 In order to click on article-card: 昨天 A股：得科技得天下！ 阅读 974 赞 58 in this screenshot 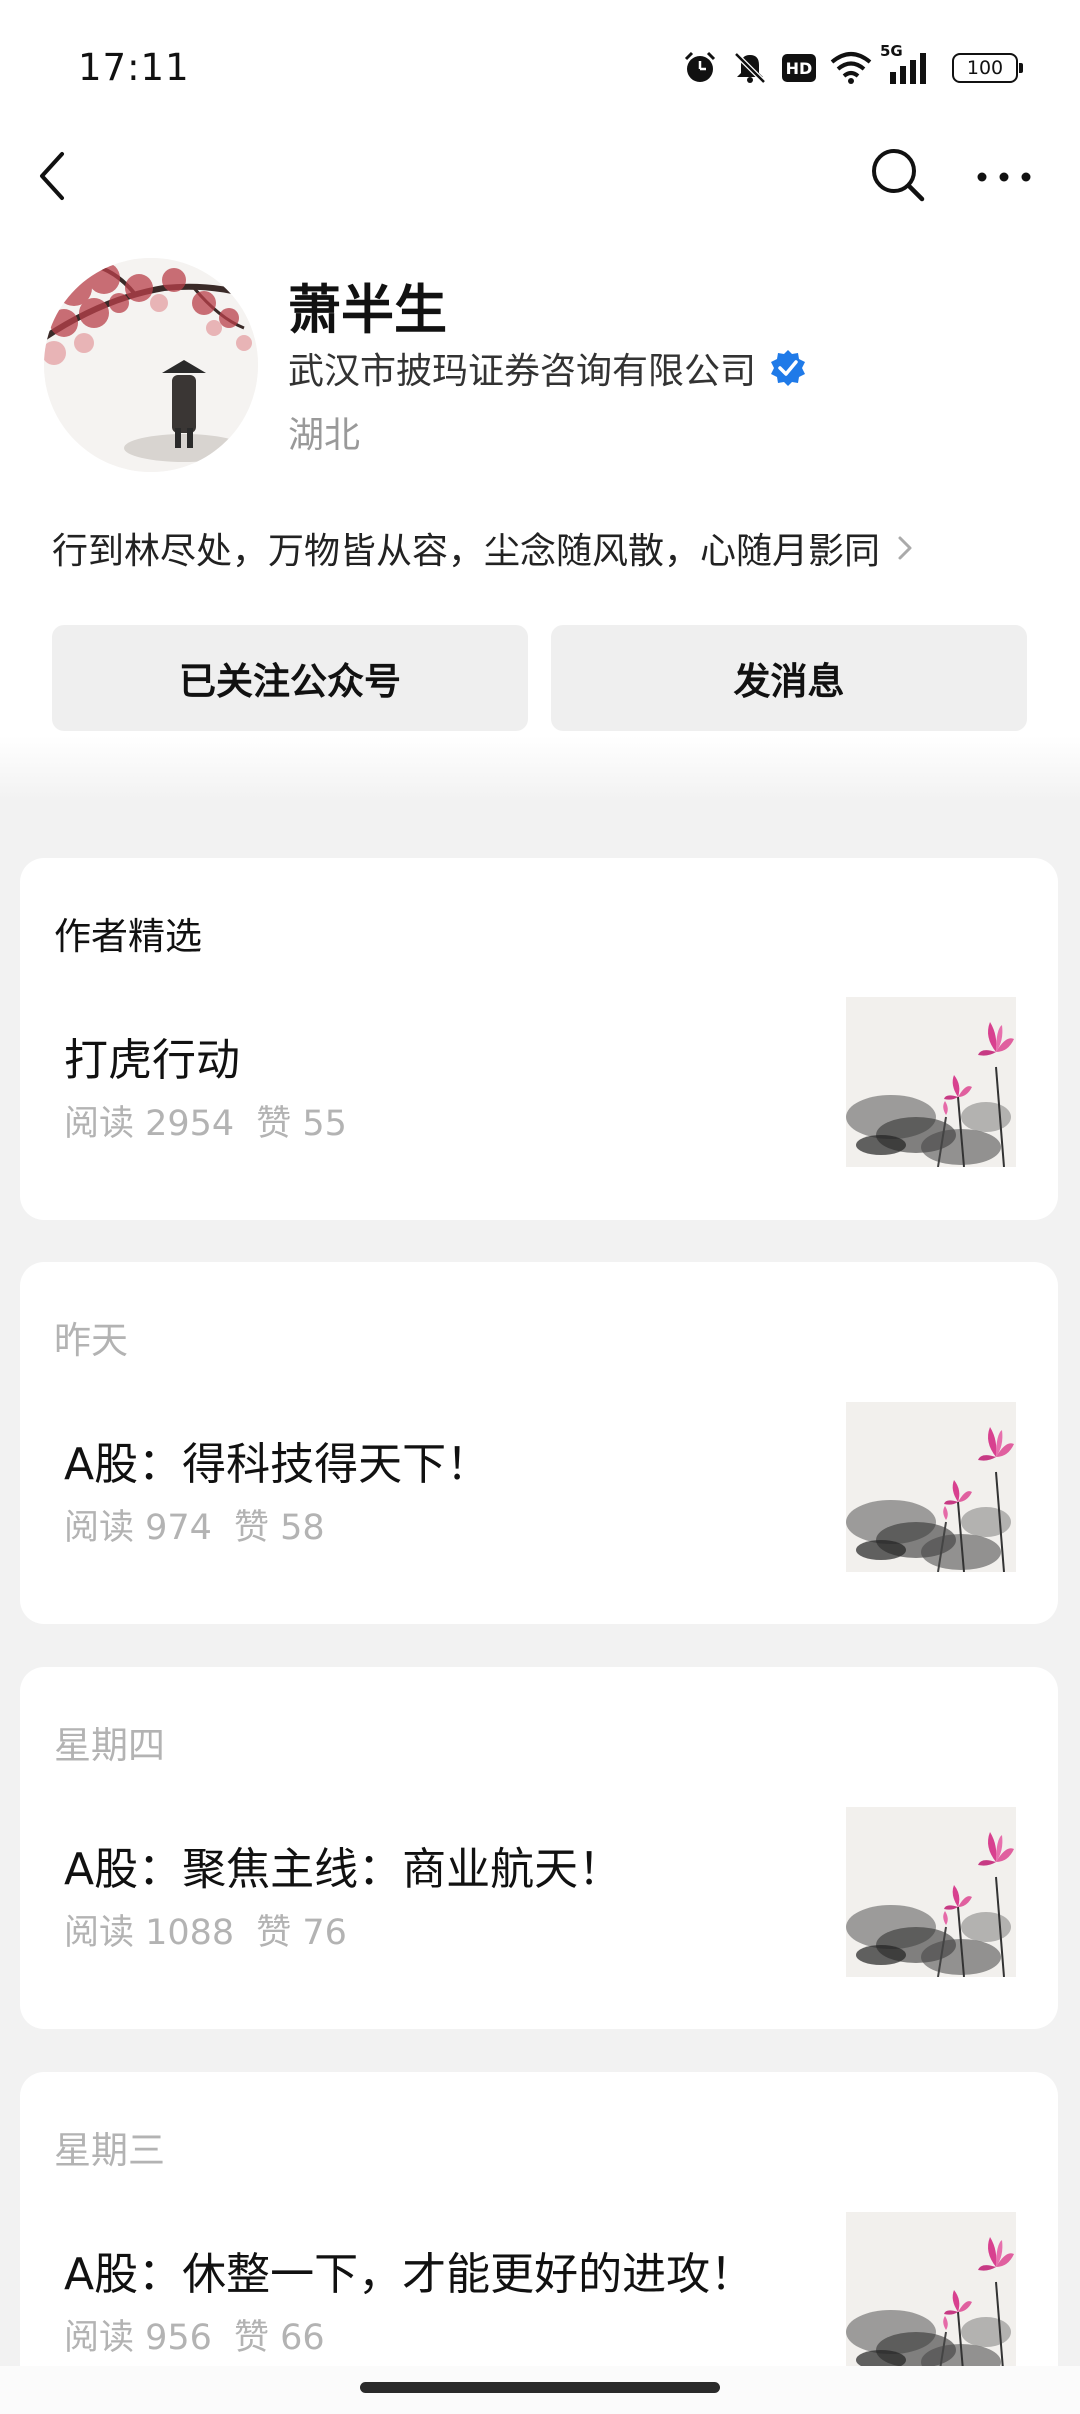, I will do `click(539, 1443)`.